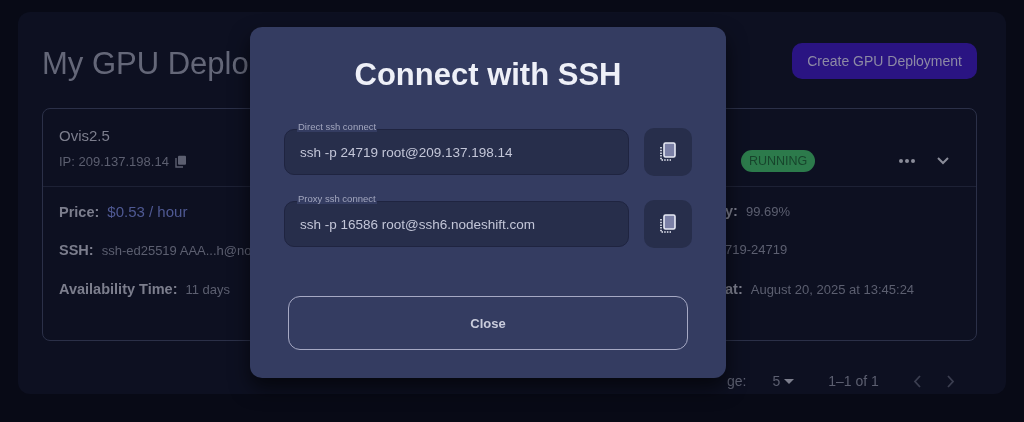  Describe the element at coordinates (176, 250) in the screenshot. I see `detail-value: ssh-ed25519 AAA...h@no` at that location.